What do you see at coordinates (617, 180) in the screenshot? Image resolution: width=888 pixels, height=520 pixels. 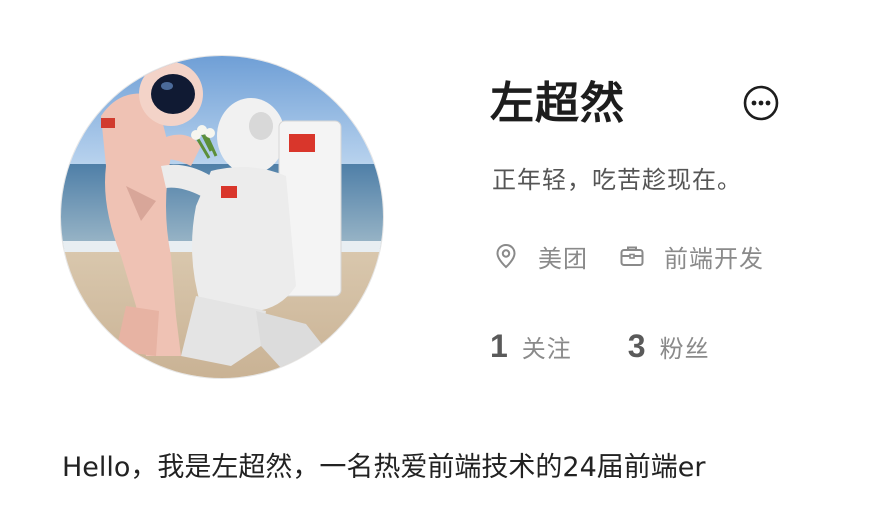 I see `profile-bio: 正年轻，吃苦趁现在。` at bounding box center [617, 180].